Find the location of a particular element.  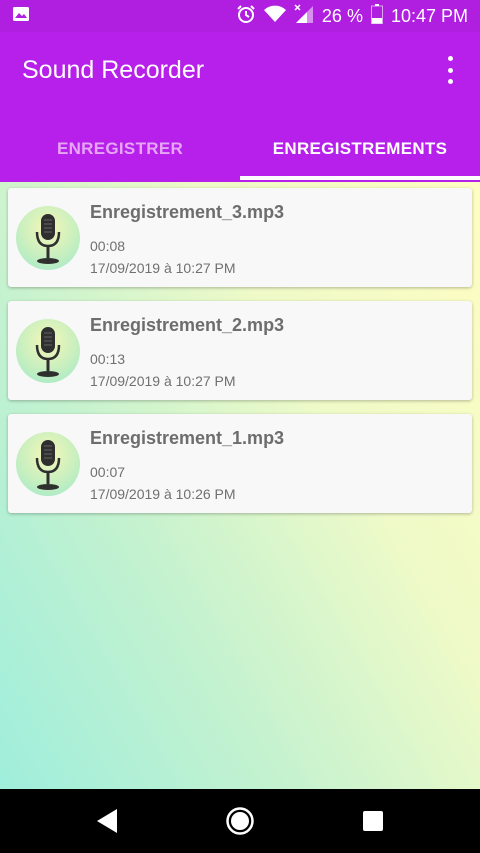

navigation-bar is located at coordinates (240, 821).